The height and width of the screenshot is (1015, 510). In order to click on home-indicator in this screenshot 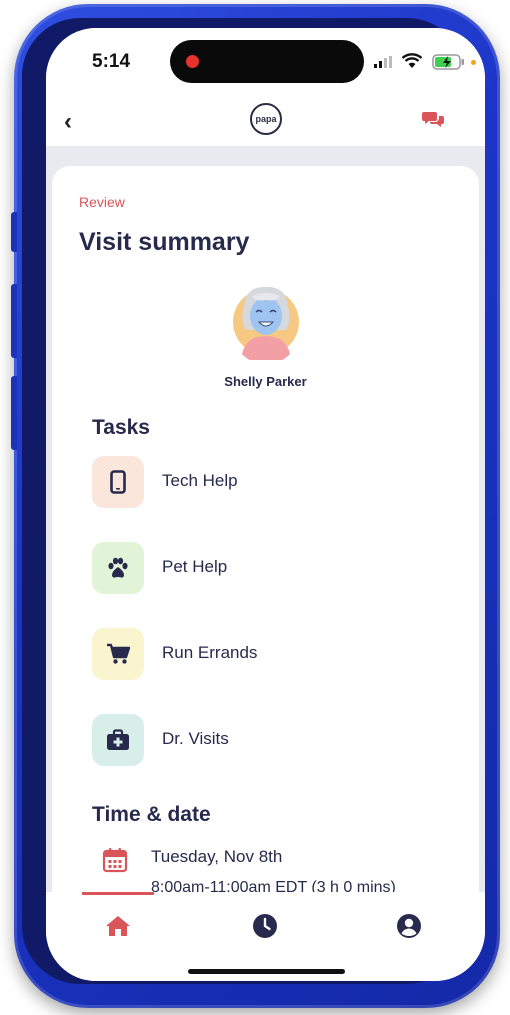, I will do `click(266, 971)`.